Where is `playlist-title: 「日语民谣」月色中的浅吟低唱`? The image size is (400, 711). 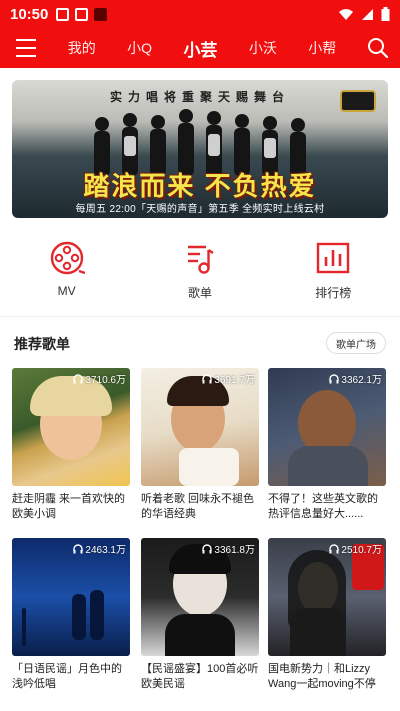 playlist-title: 「日语民谣」月色中的浅吟低唱 is located at coordinates (67, 676).